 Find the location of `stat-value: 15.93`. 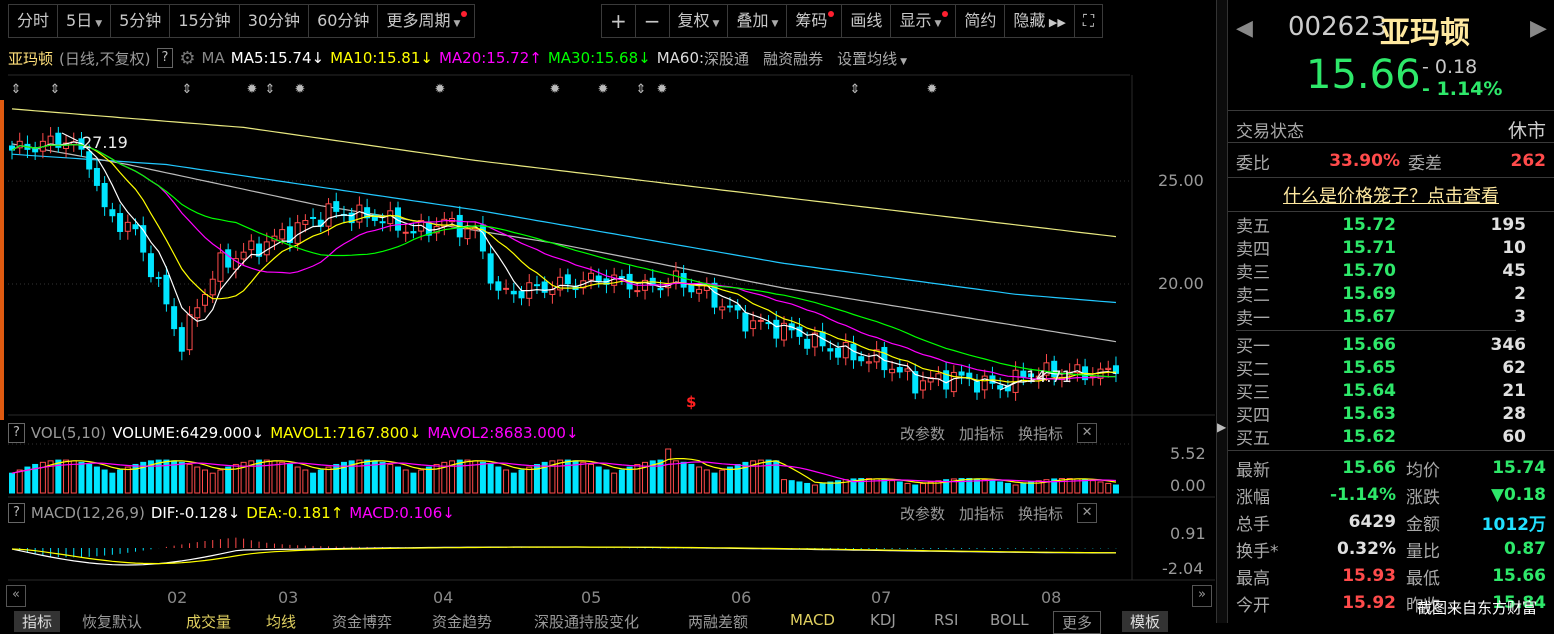

stat-value: 15.93 is located at coordinates (1369, 576).